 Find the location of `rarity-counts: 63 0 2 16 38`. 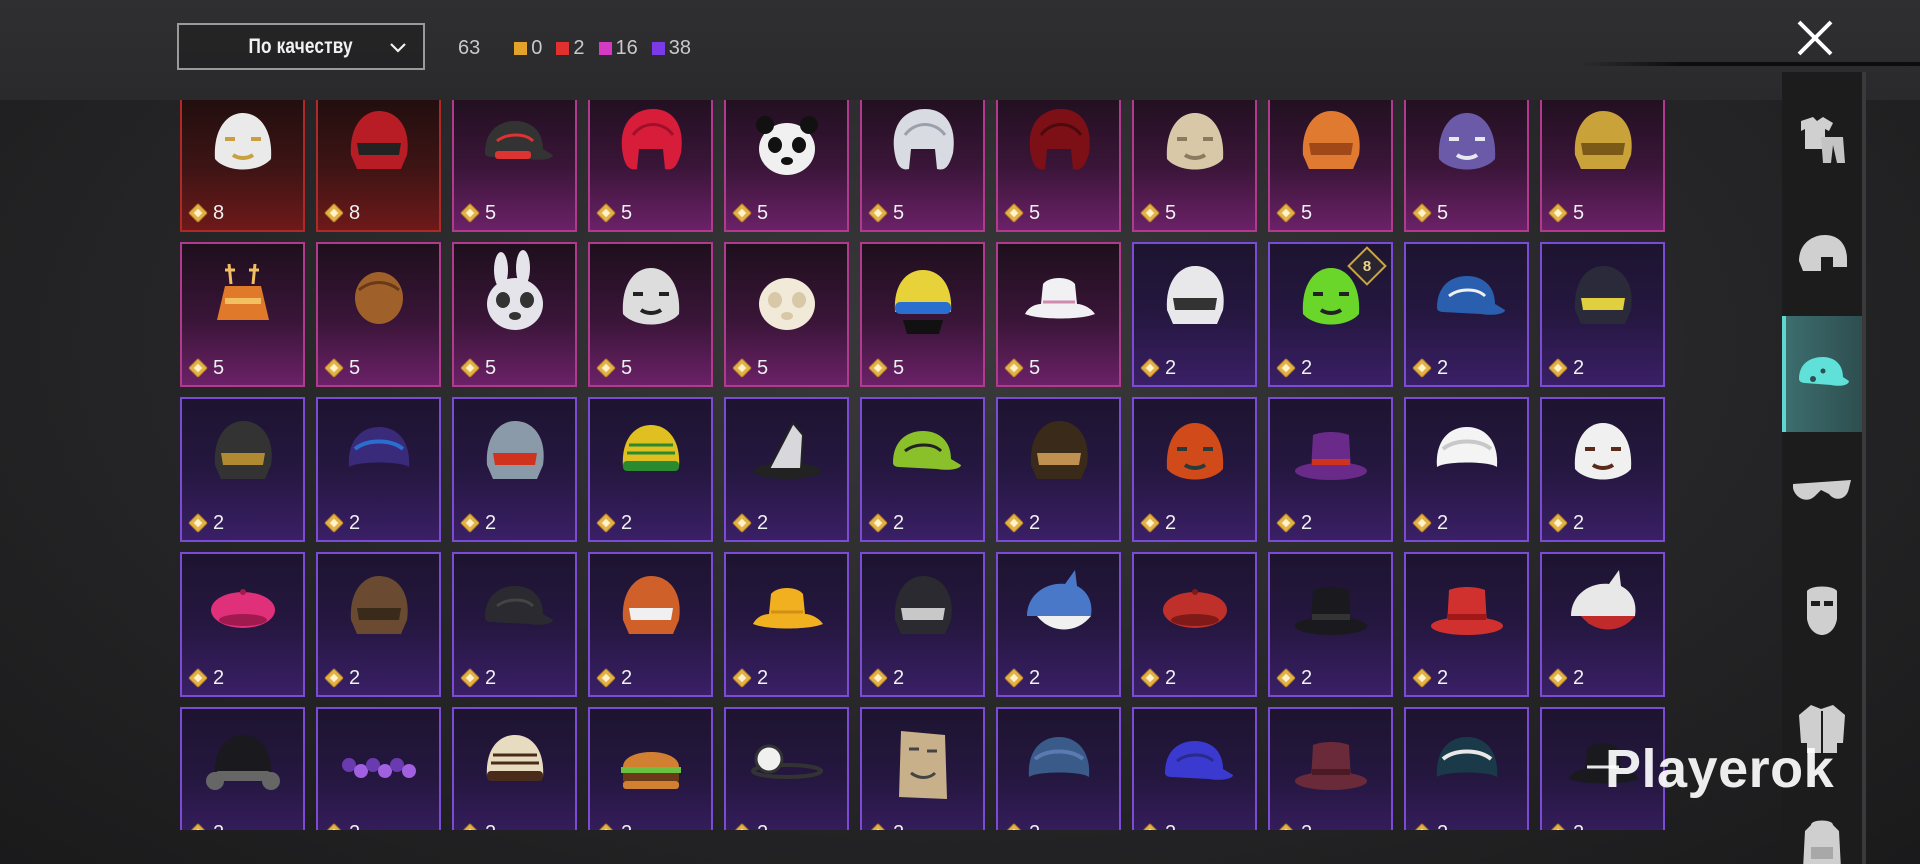

rarity-counts: 63 0 2 16 38 is located at coordinates (574, 48).